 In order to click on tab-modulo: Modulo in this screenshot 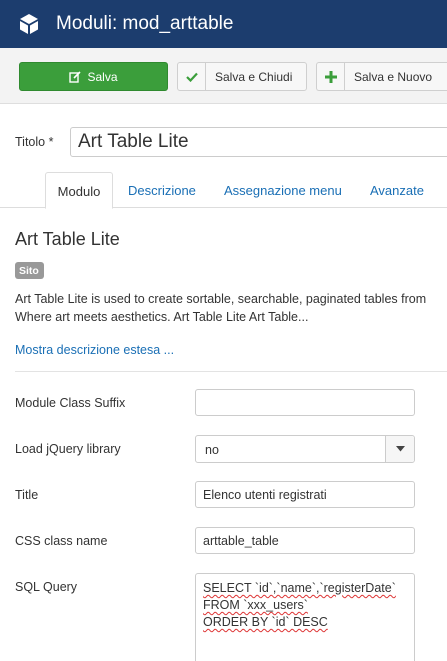, I will do `click(79, 190)`.